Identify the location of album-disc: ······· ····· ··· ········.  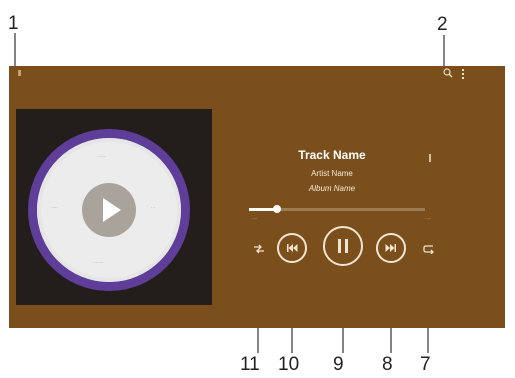
(109, 210).